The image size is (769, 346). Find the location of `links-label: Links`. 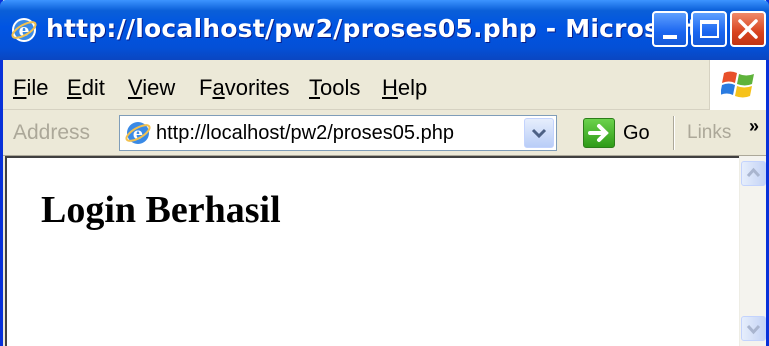

links-label: Links is located at coordinates (709, 133).